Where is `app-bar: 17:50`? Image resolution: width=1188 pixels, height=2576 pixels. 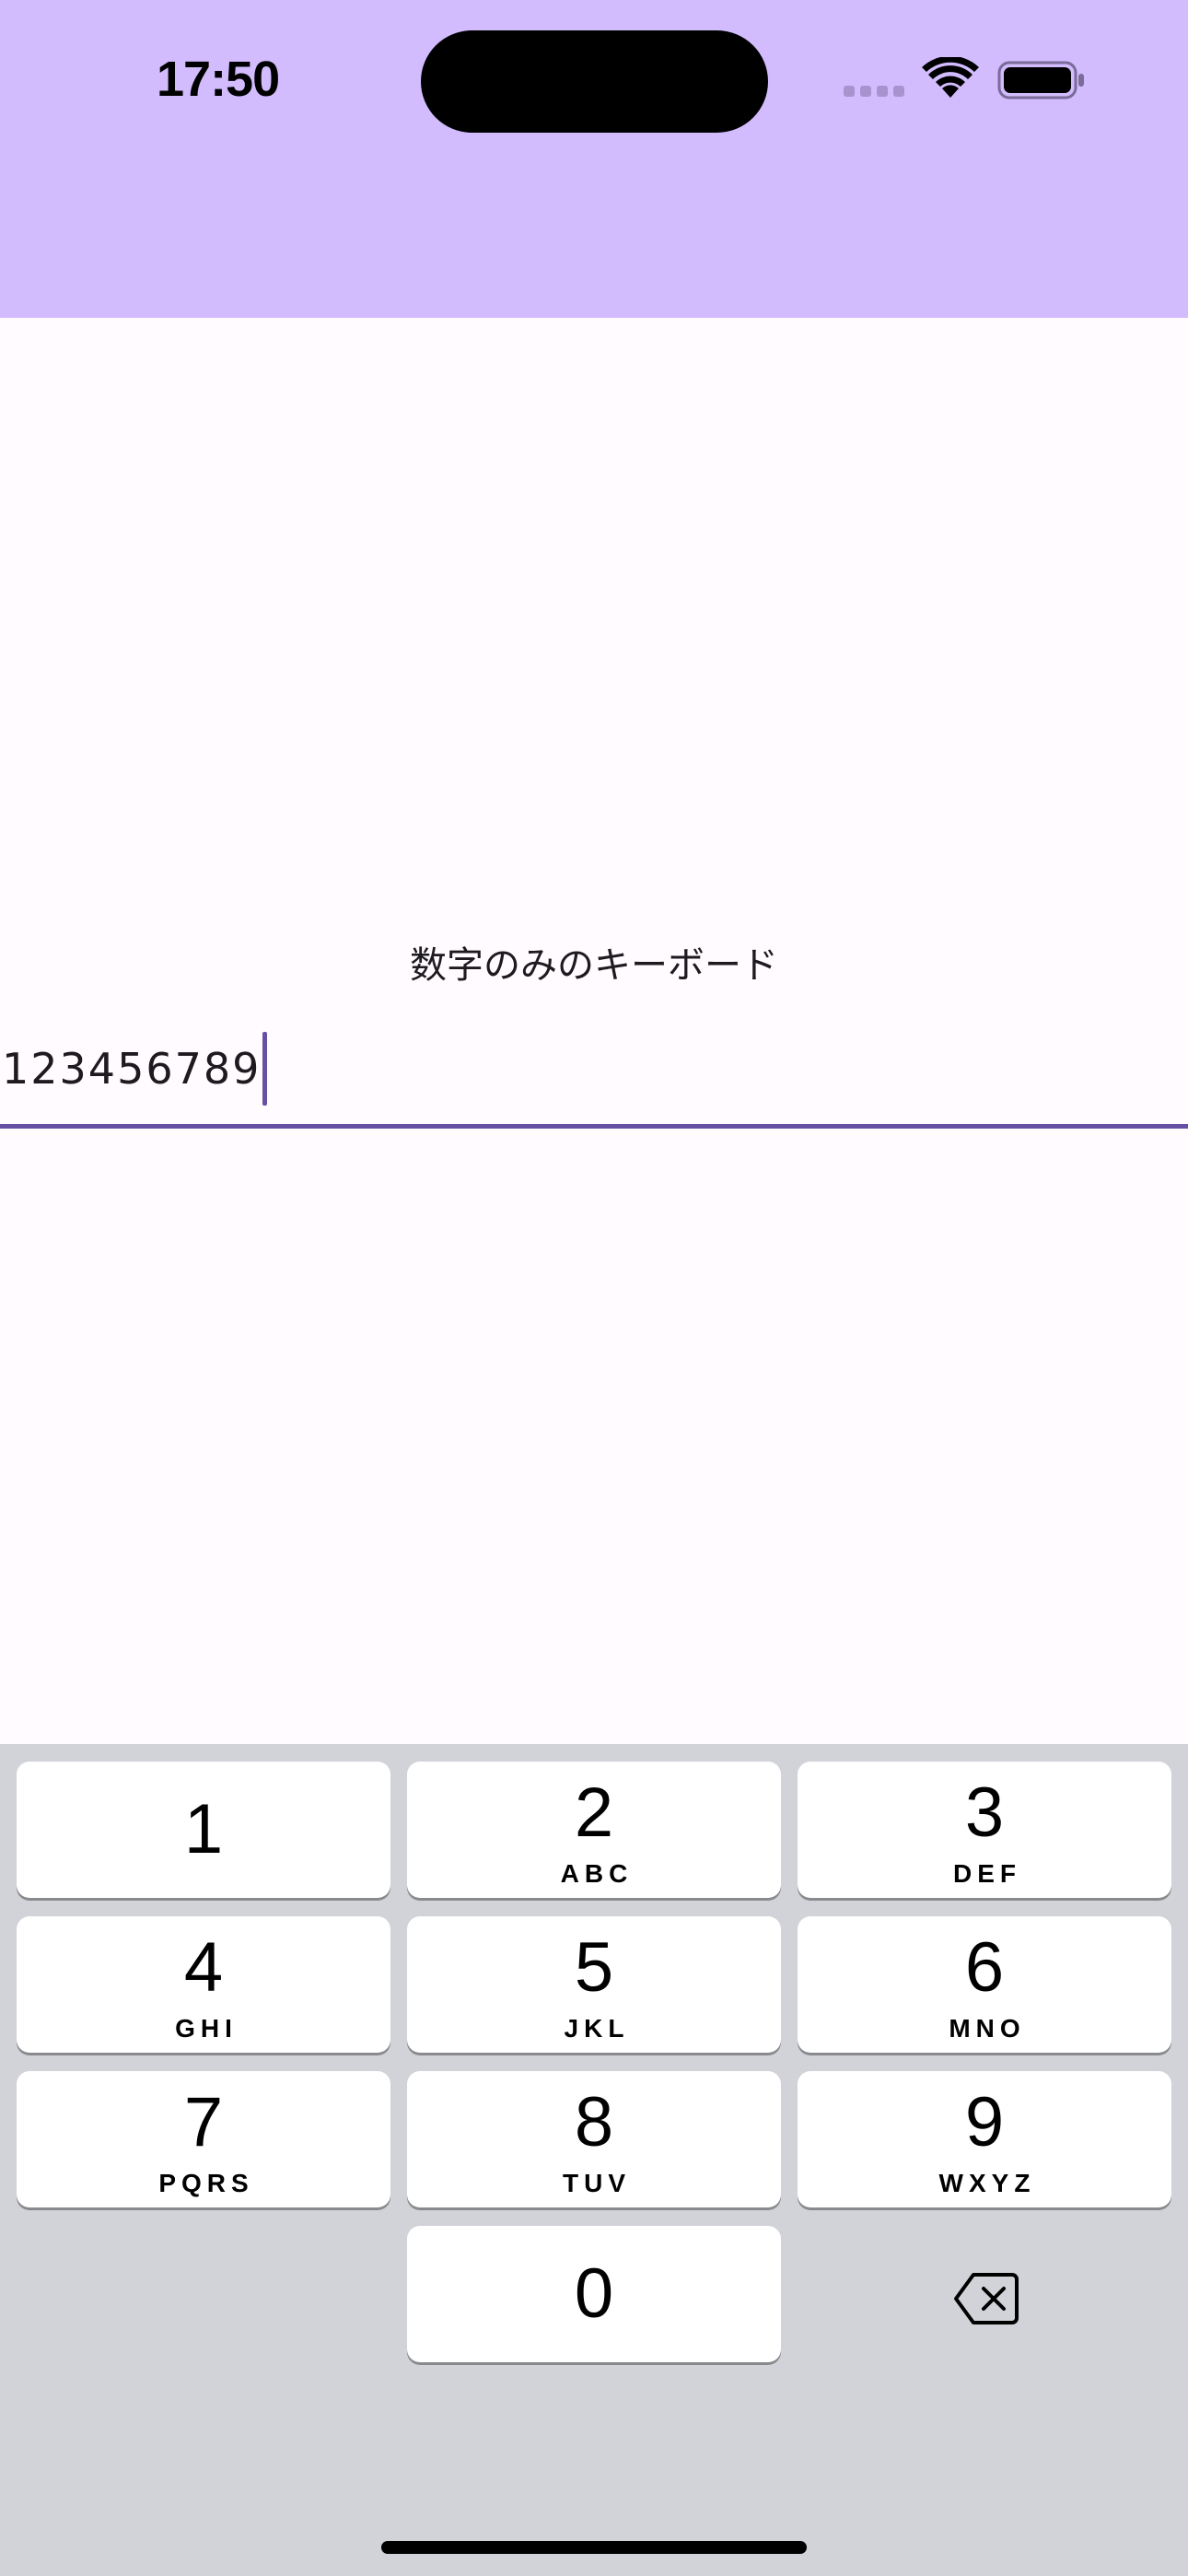
app-bar: 17:50 is located at coordinates (594, 159).